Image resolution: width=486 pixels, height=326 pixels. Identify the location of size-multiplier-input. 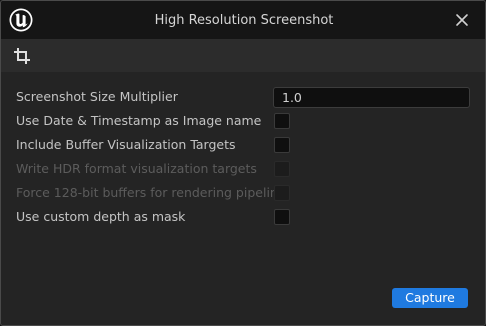
(371, 97).